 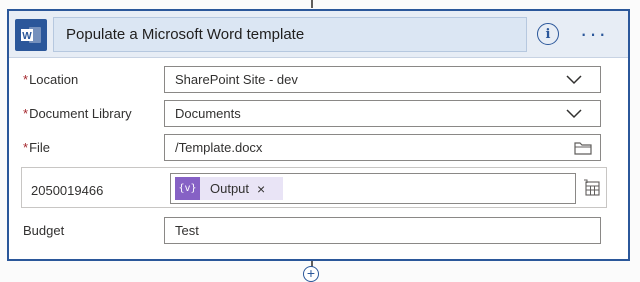 I want to click on variable-icon: {v}, so click(x=187, y=188).